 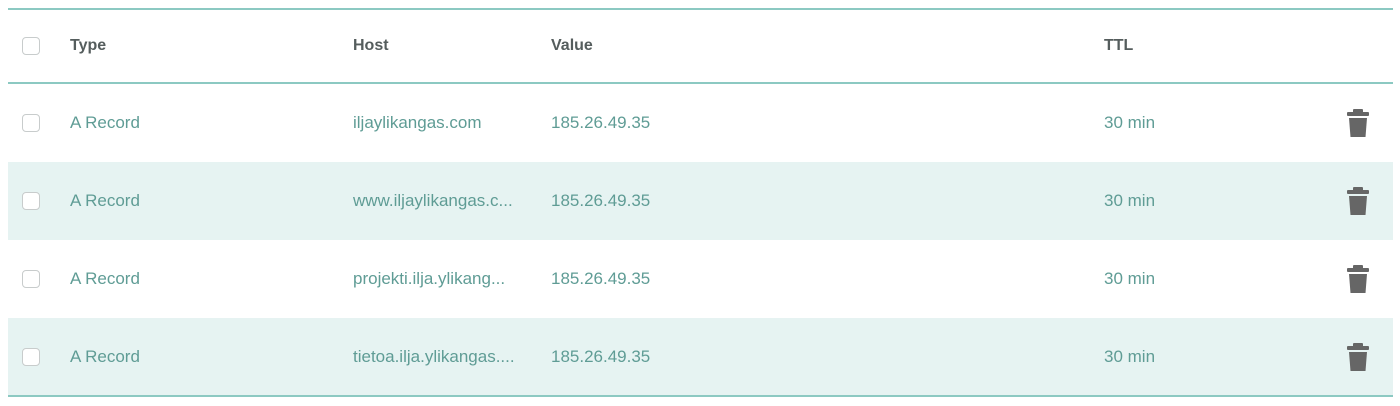 I want to click on header-value: Value, so click(x=572, y=46).